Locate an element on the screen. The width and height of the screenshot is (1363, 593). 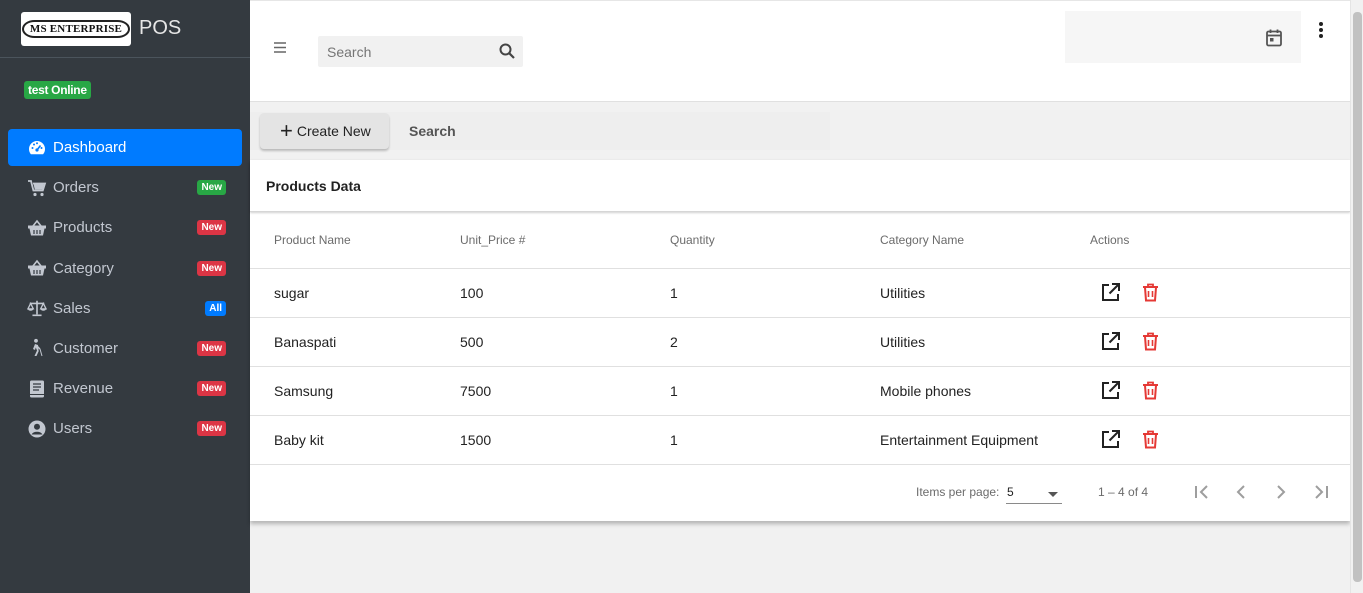
sidebar-item-label: Users is located at coordinates (73, 429).